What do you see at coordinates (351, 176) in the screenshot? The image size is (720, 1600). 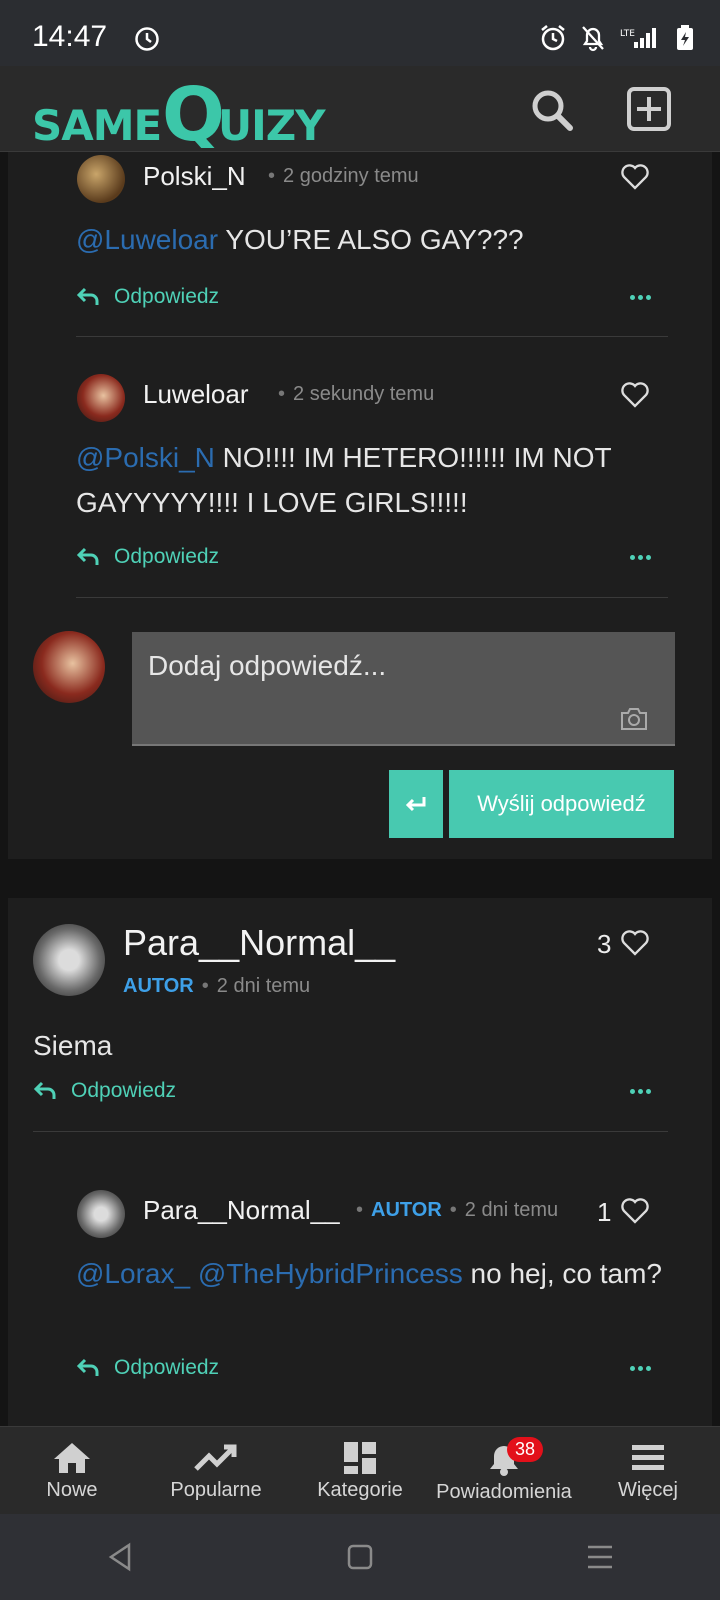 I see `reply-timestamp: 2 godziny temu` at bounding box center [351, 176].